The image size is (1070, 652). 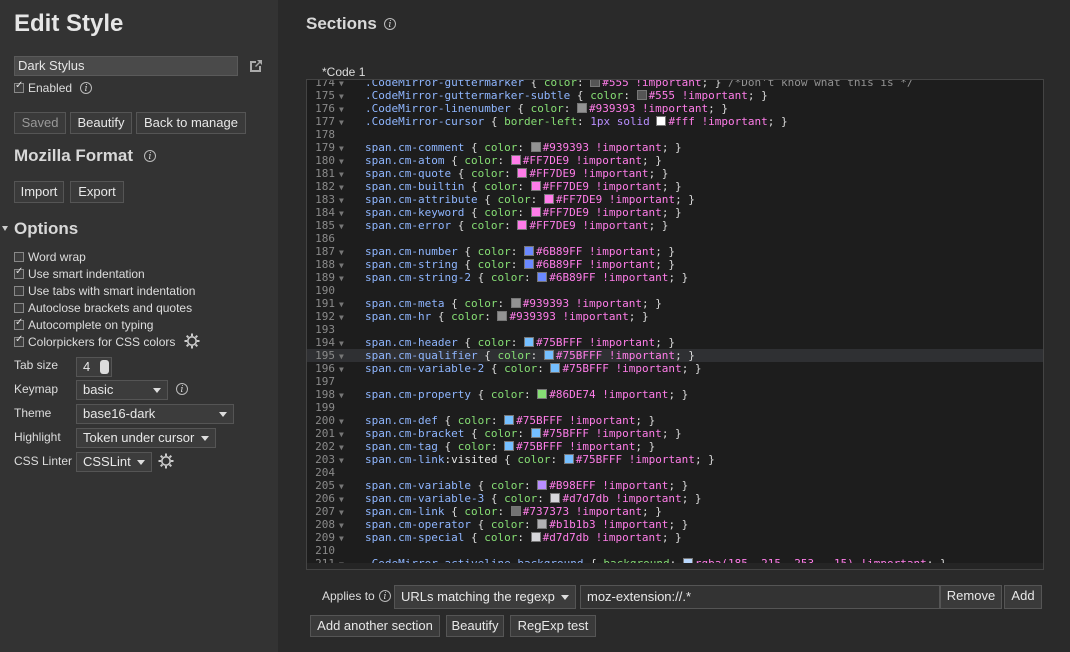 What do you see at coordinates (50, 257) in the screenshot?
I see `option-row: Word wrap` at bounding box center [50, 257].